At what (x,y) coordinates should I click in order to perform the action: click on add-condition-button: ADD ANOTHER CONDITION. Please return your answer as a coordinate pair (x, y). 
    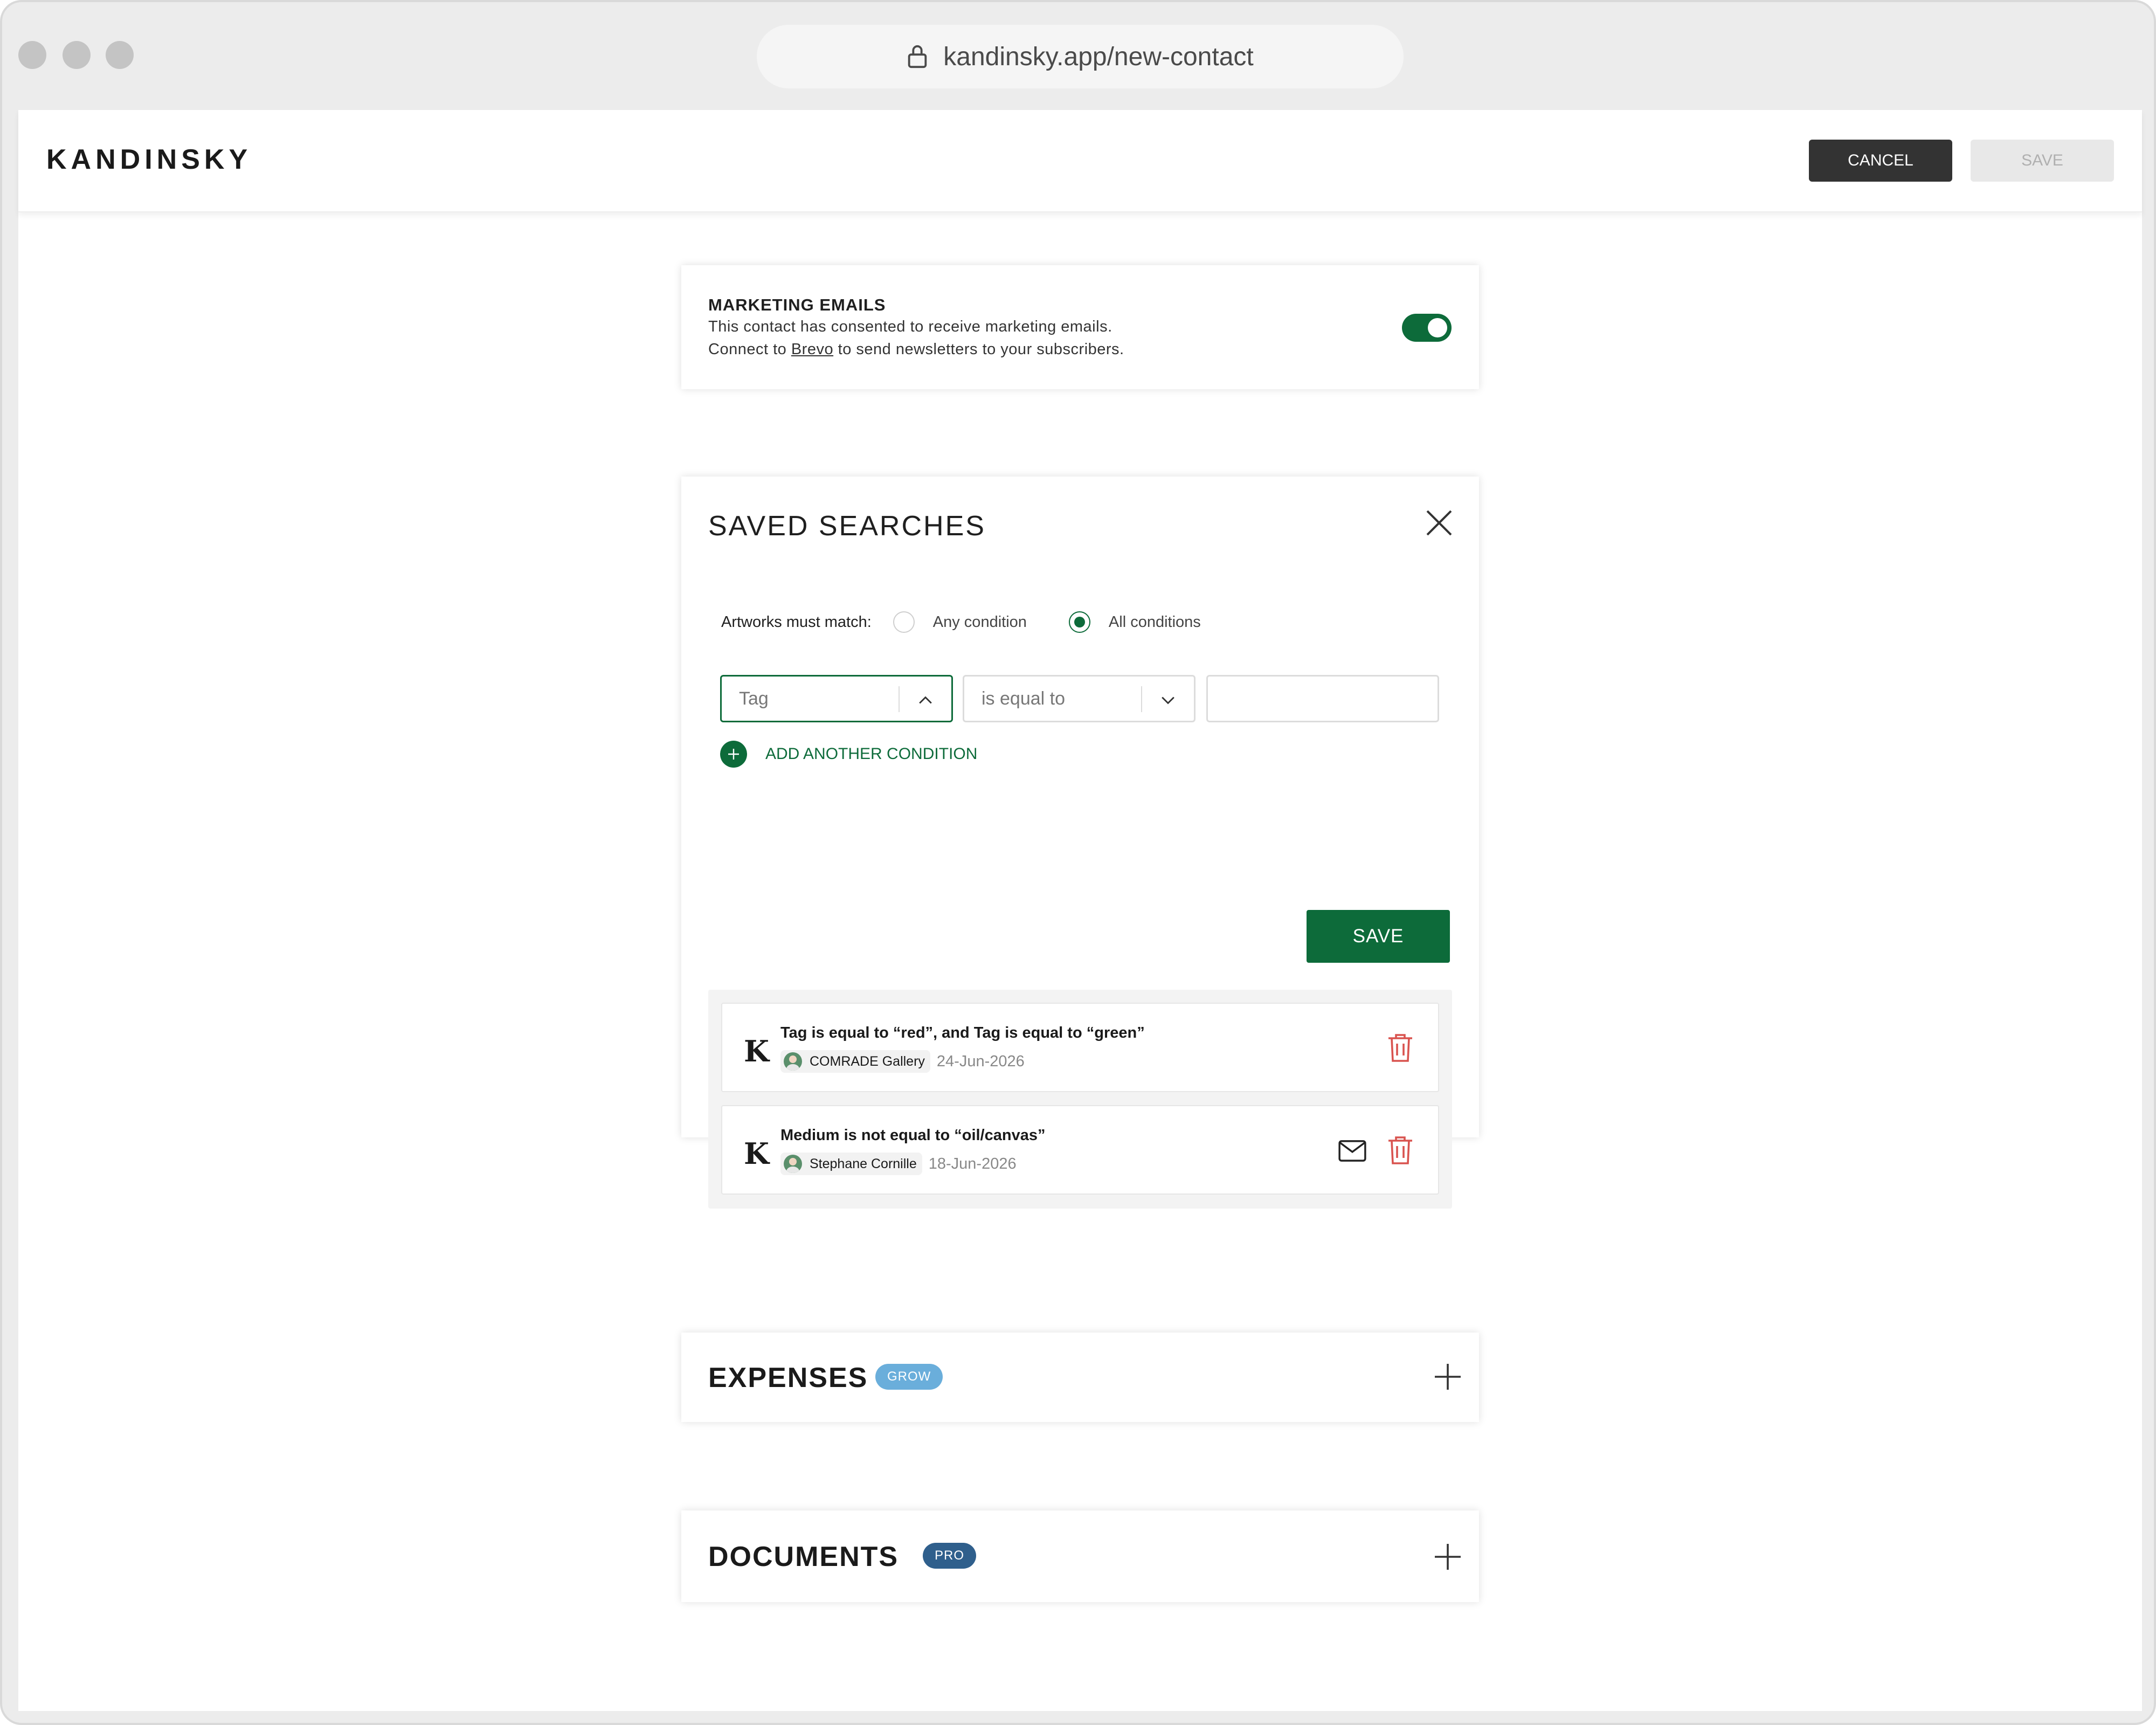
    Looking at the image, I should click on (848, 754).